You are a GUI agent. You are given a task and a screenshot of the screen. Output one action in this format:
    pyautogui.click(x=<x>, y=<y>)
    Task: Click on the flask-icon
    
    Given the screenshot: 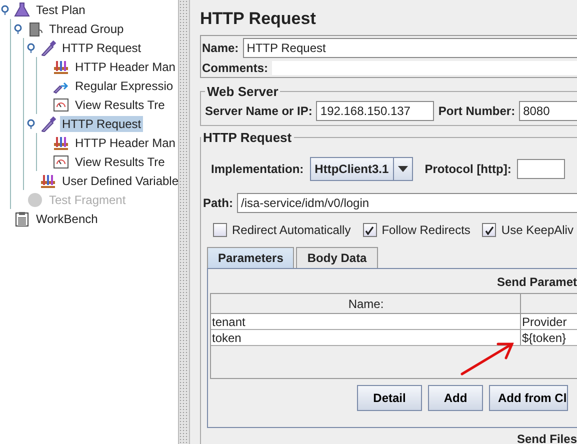 What is the action you would take?
    pyautogui.click(x=22, y=10)
    